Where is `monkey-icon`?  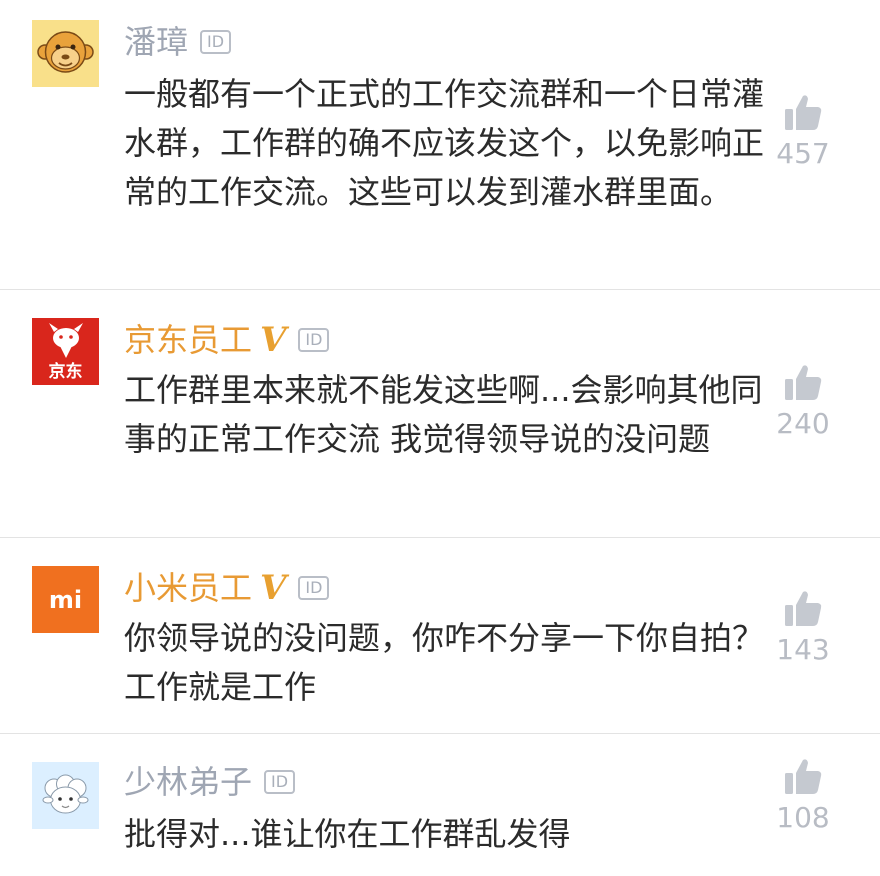 monkey-icon is located at coordinates (65, 52).